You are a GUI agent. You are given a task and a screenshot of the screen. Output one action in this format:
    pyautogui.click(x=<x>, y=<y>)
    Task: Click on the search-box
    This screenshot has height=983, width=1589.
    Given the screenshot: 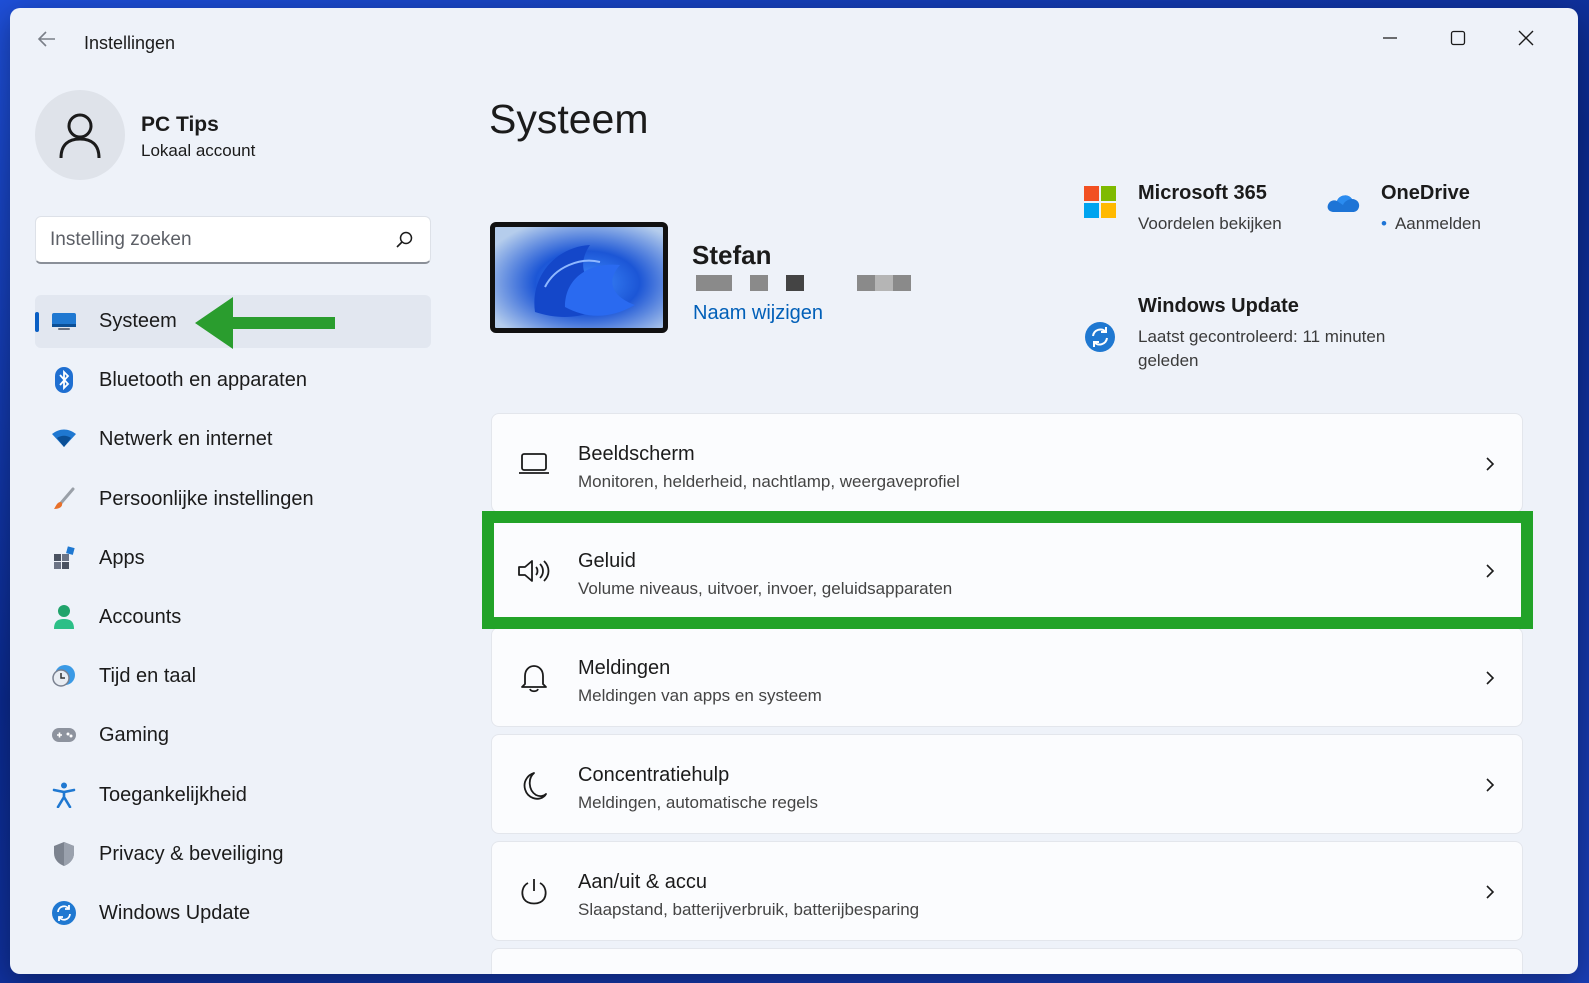 What is the action you would take?
    pyautogui.click(x=233, y=240)
    